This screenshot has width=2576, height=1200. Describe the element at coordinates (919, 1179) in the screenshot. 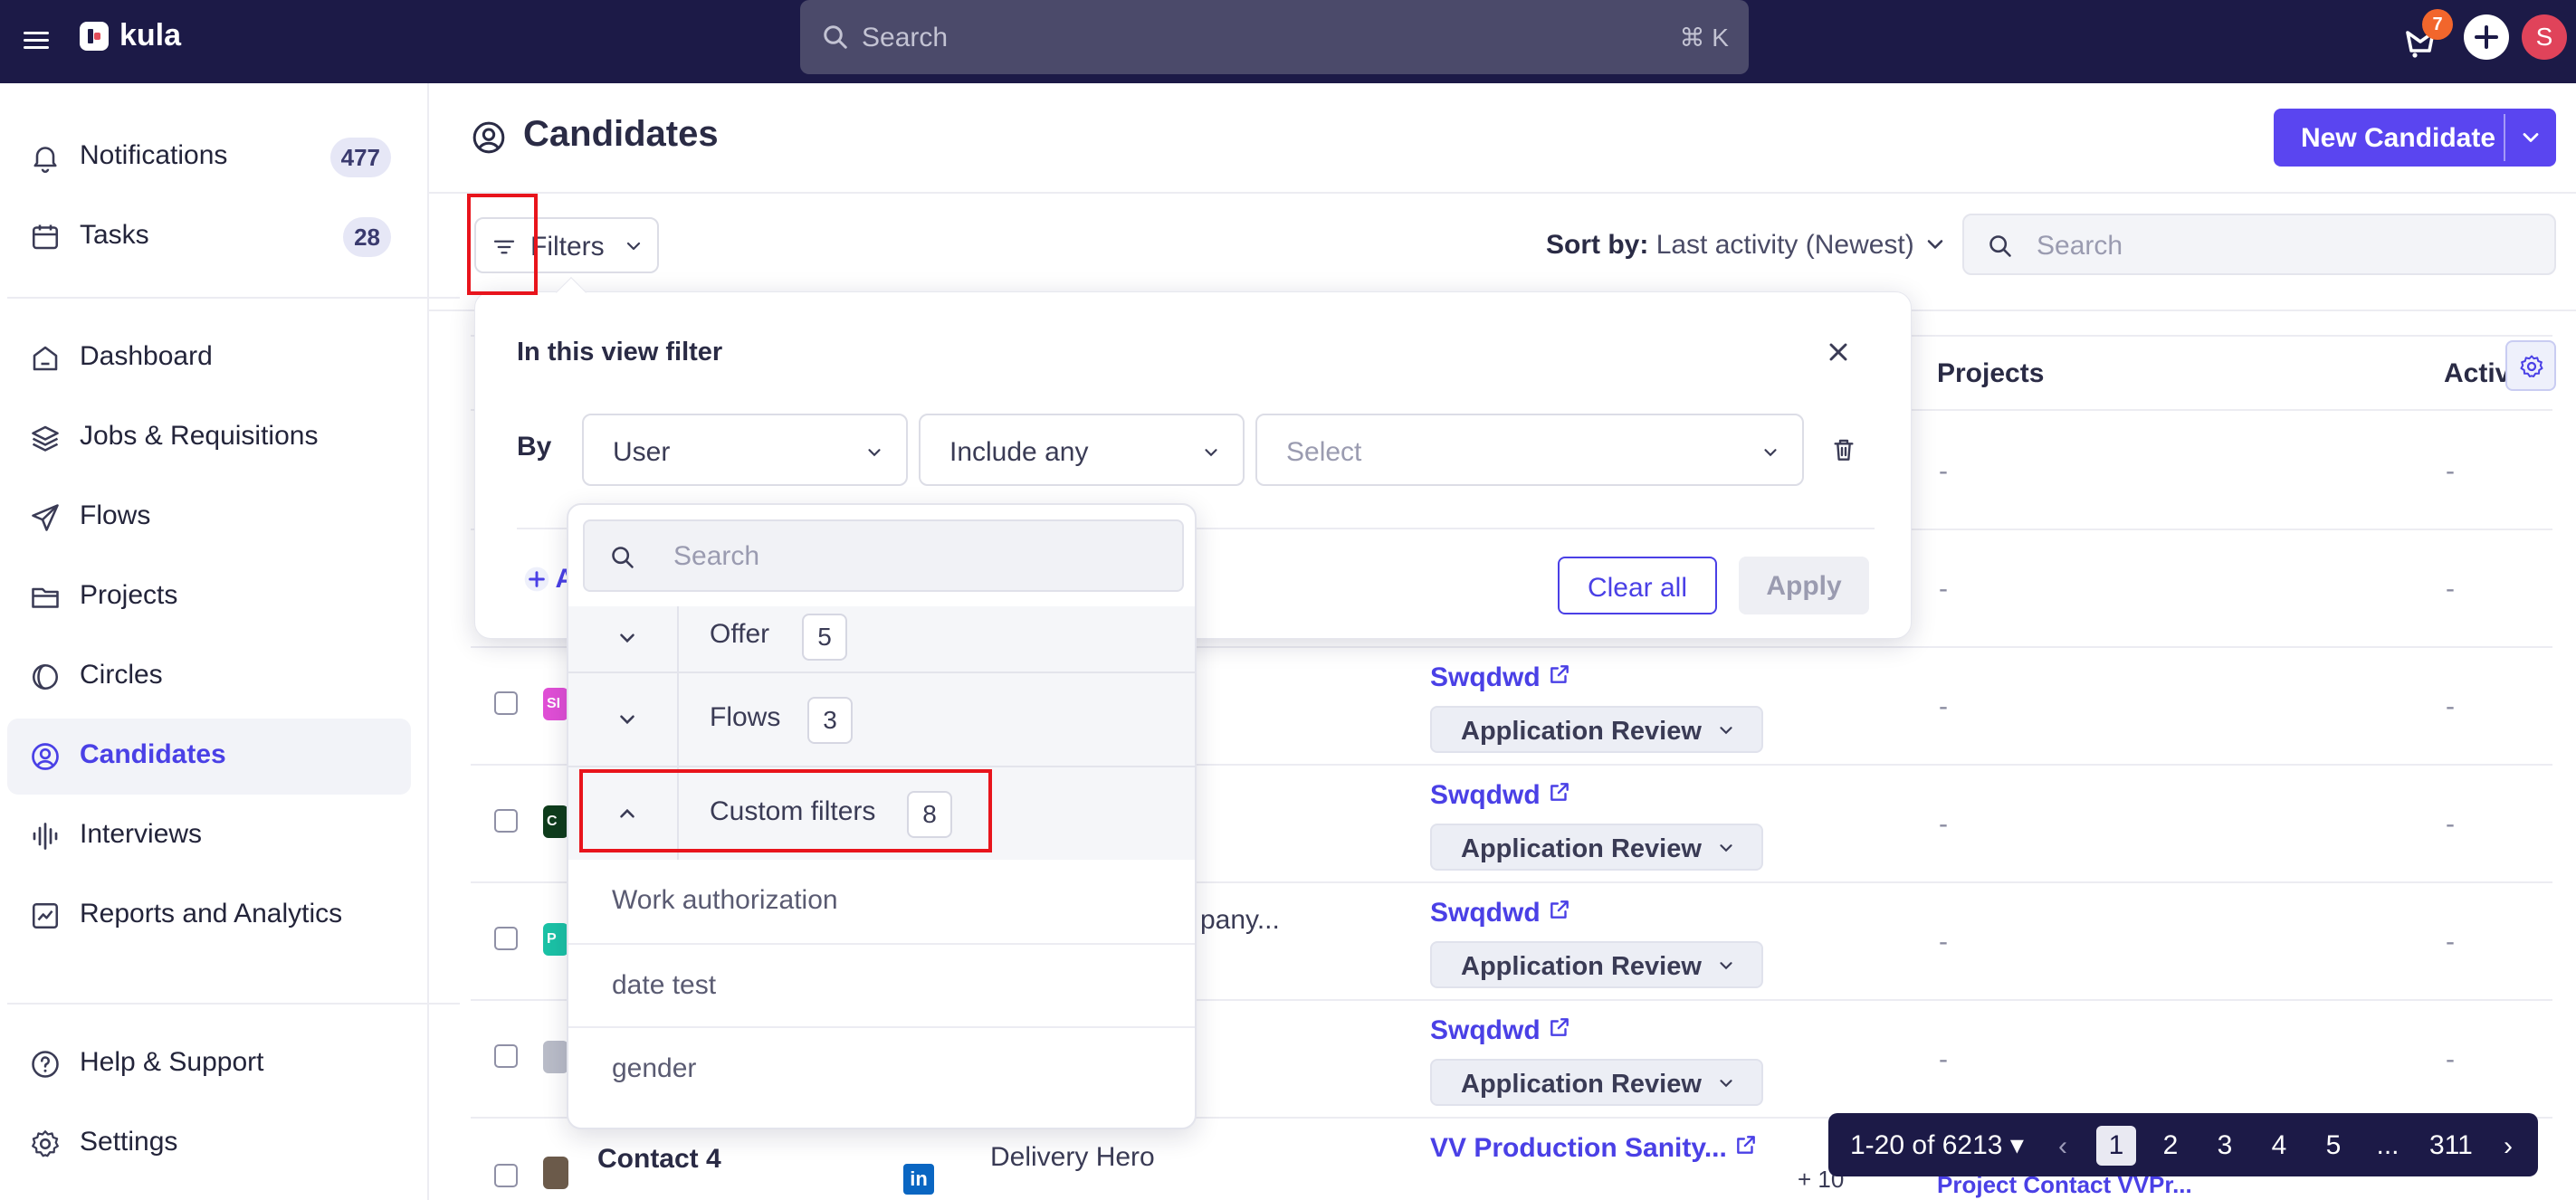

I see `linkedin-icon: in` at that location.